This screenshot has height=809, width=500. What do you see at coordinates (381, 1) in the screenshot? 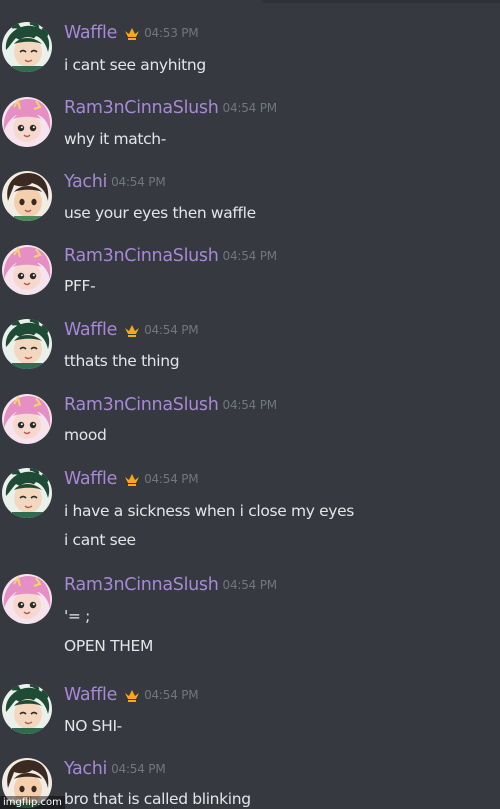
I see `top-divider` at bounding box center [381, 1].